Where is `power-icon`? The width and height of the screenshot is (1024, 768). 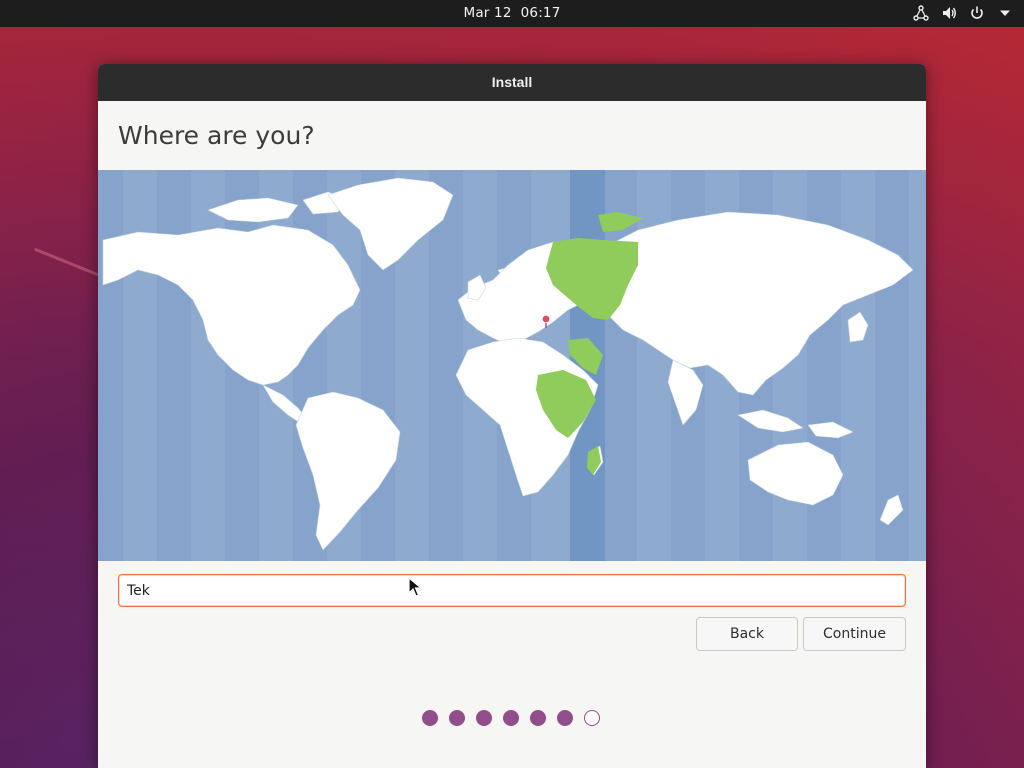 power-icon is located at coordinates (977, 13).